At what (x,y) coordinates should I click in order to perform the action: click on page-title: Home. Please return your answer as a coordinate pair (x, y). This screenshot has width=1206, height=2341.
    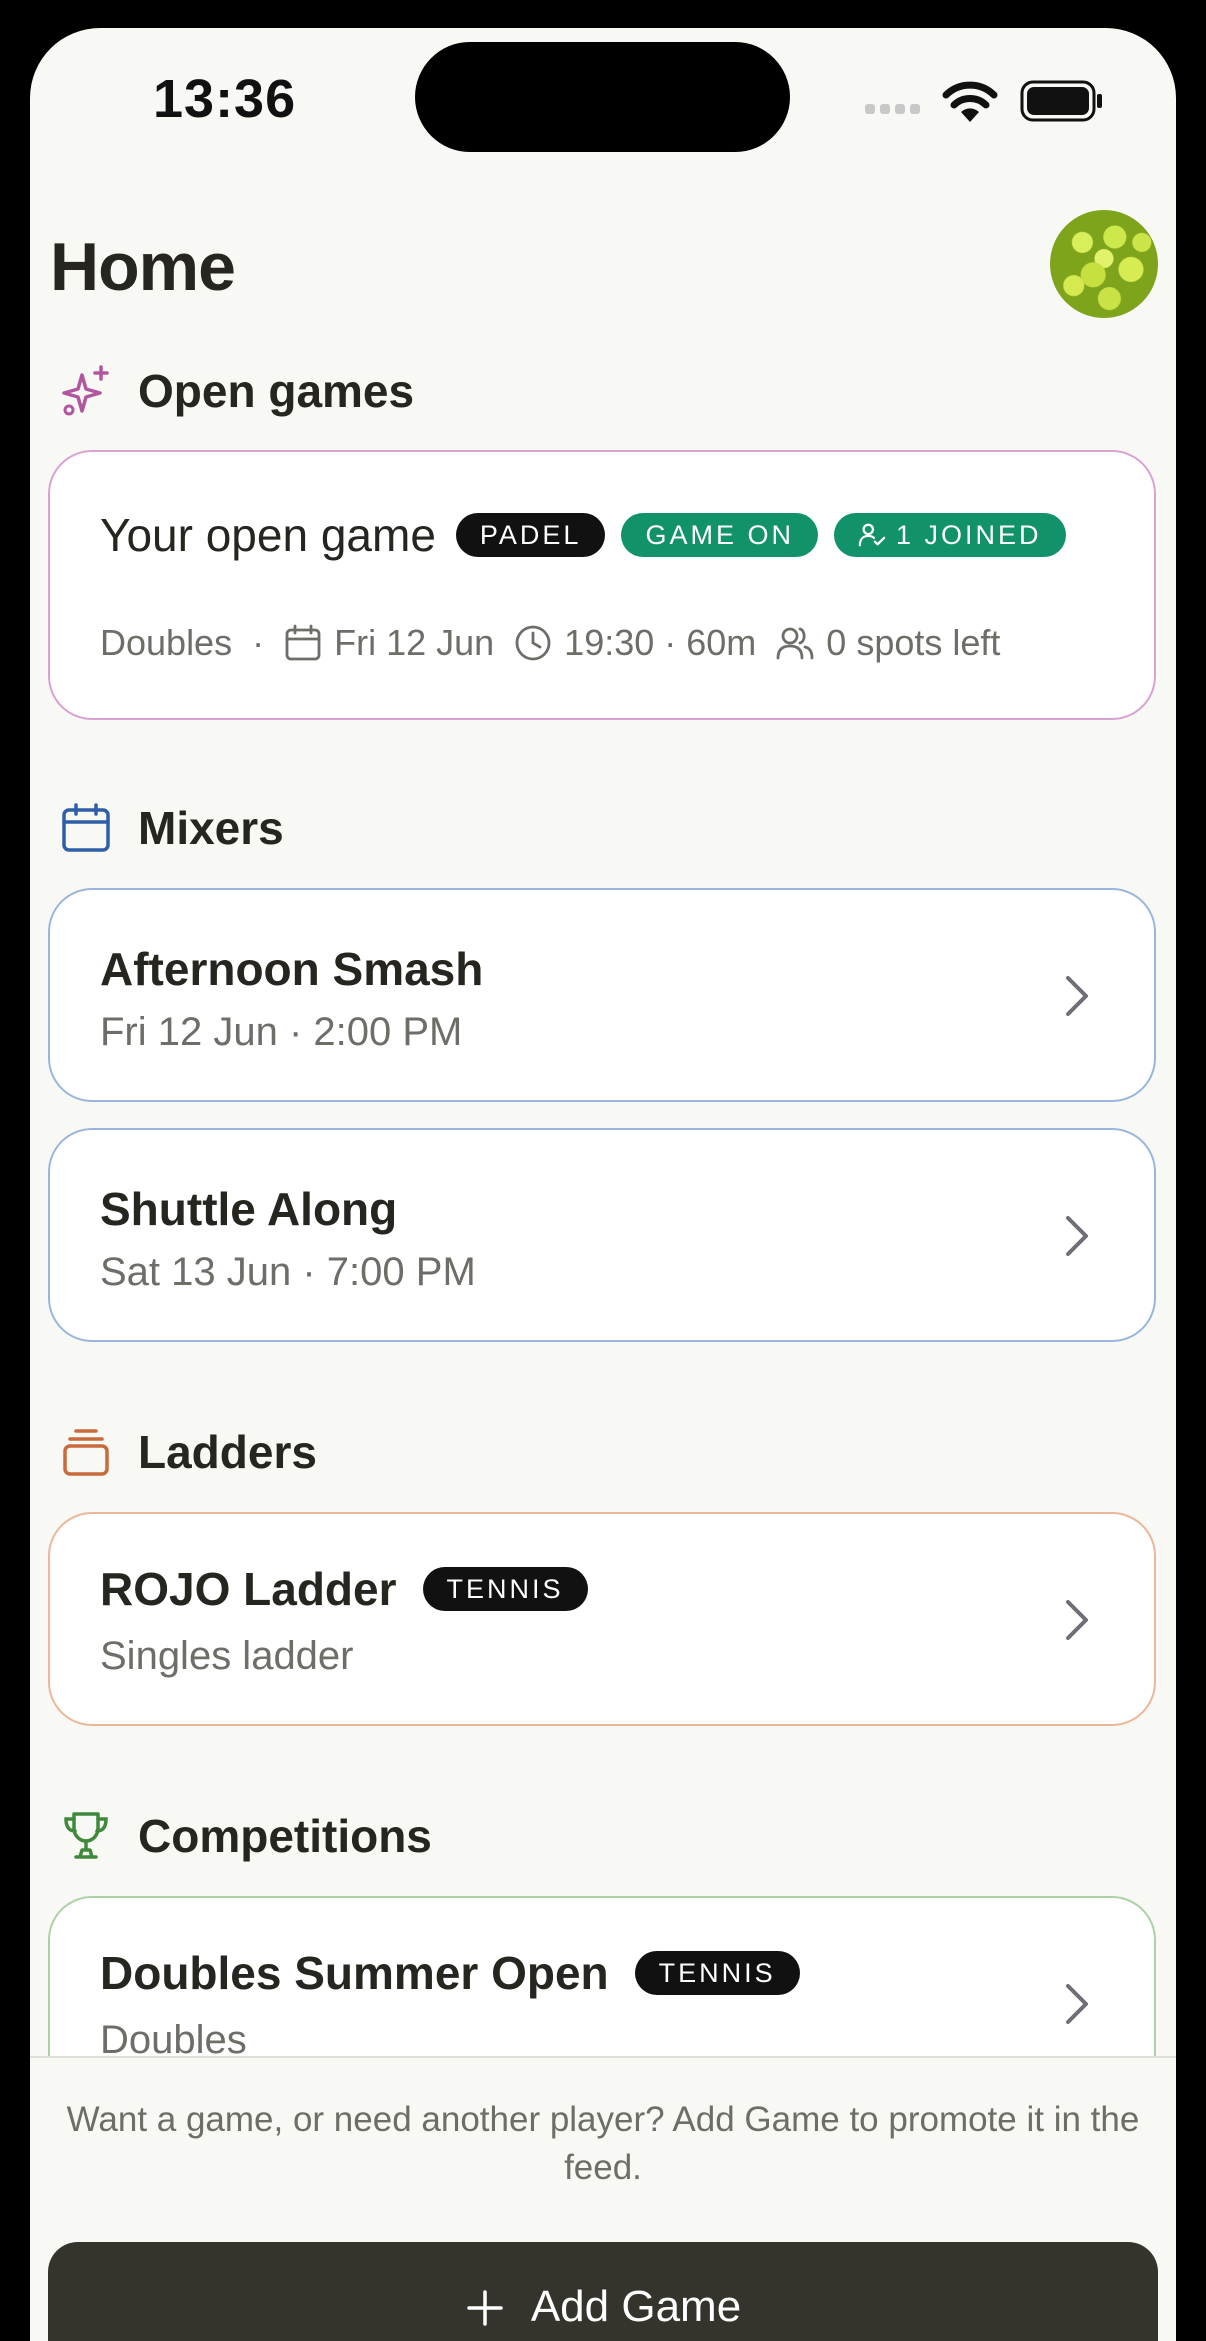
    Looking at the image, I should click on (143, 267).